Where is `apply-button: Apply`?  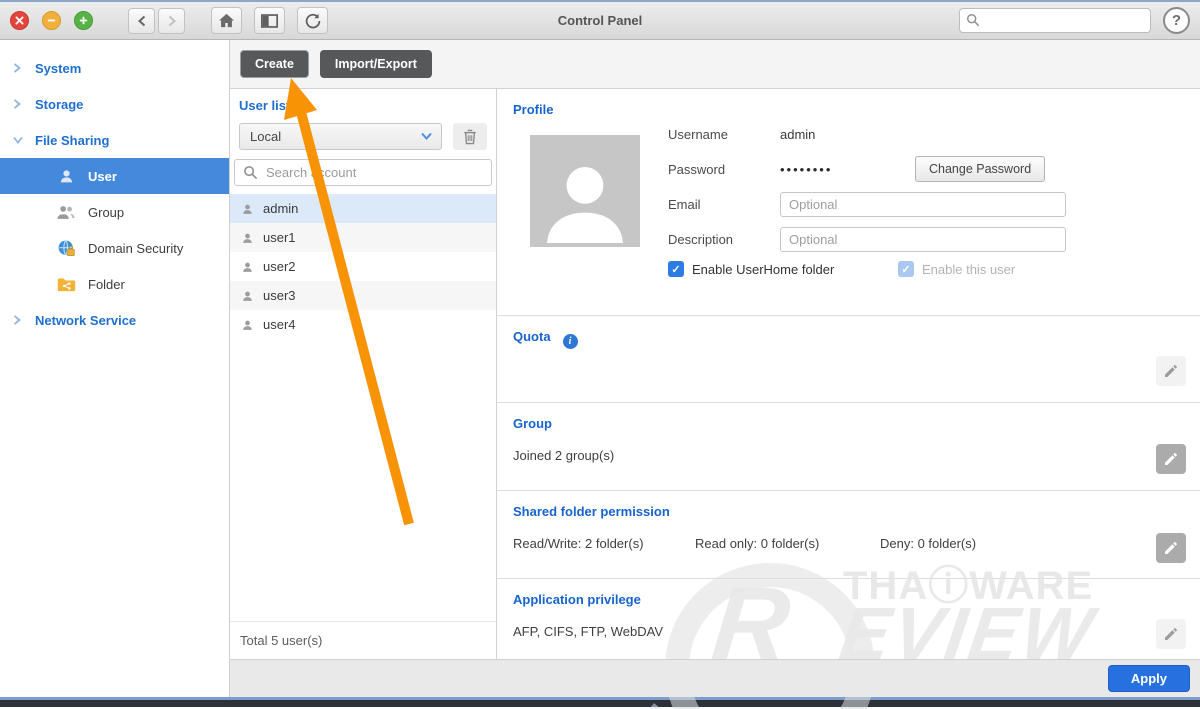 apply-button: Apply is located at coordinates (1148, 678).